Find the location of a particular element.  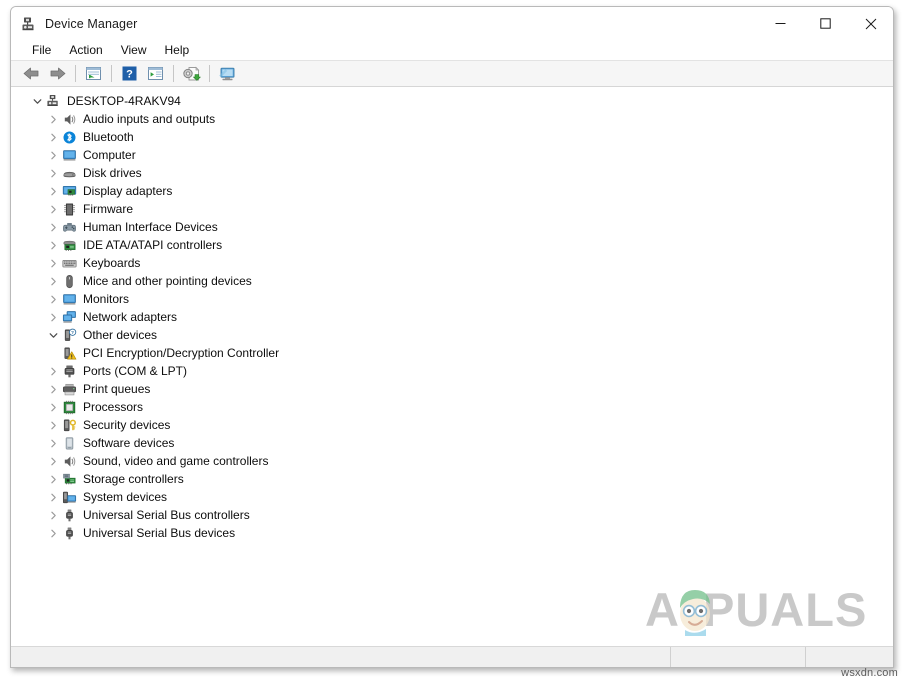

tree-row-human-interface-devices: Human Interface Devices is located at coordinates (452, 227).